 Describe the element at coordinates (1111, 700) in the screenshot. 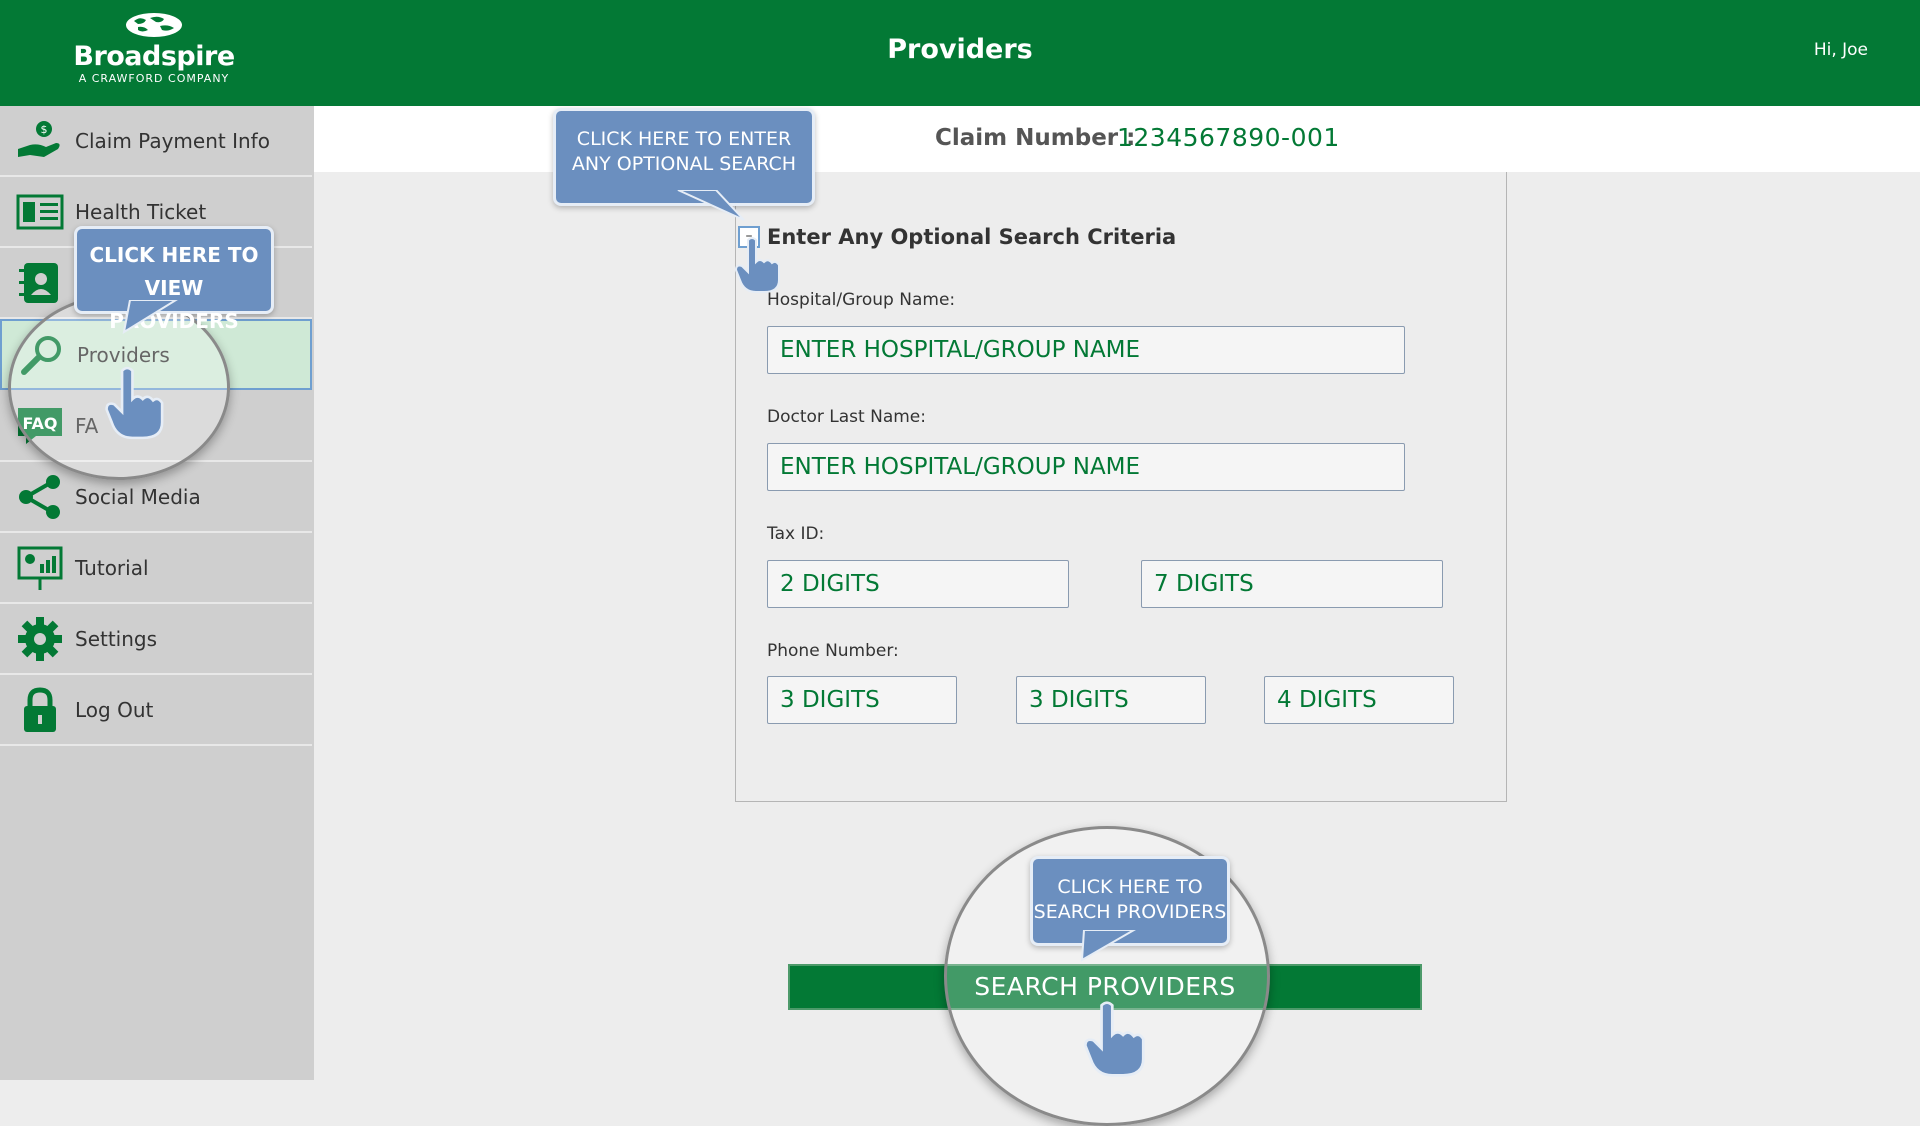

I see `phone-prefix-input` at that location.